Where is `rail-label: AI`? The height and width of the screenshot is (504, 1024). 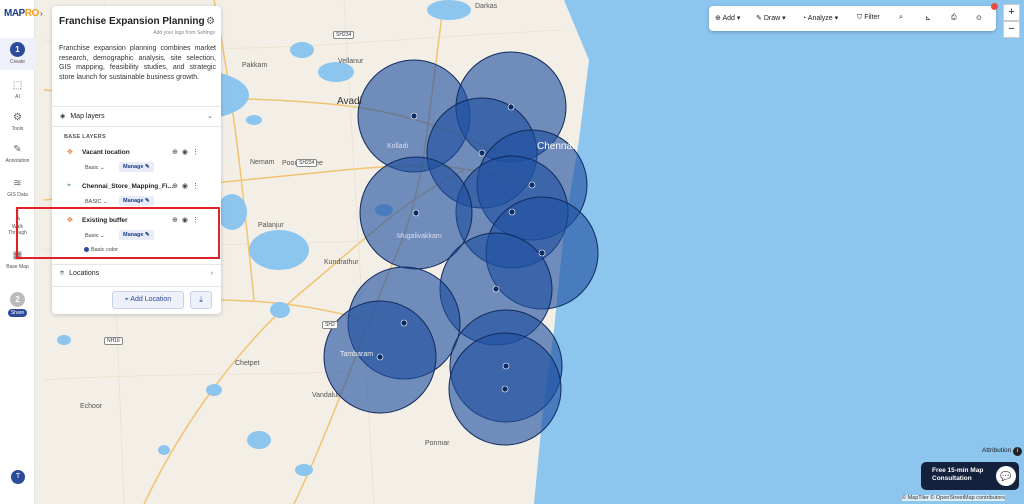 rail-label: AI is located at coordinates (17, 97).